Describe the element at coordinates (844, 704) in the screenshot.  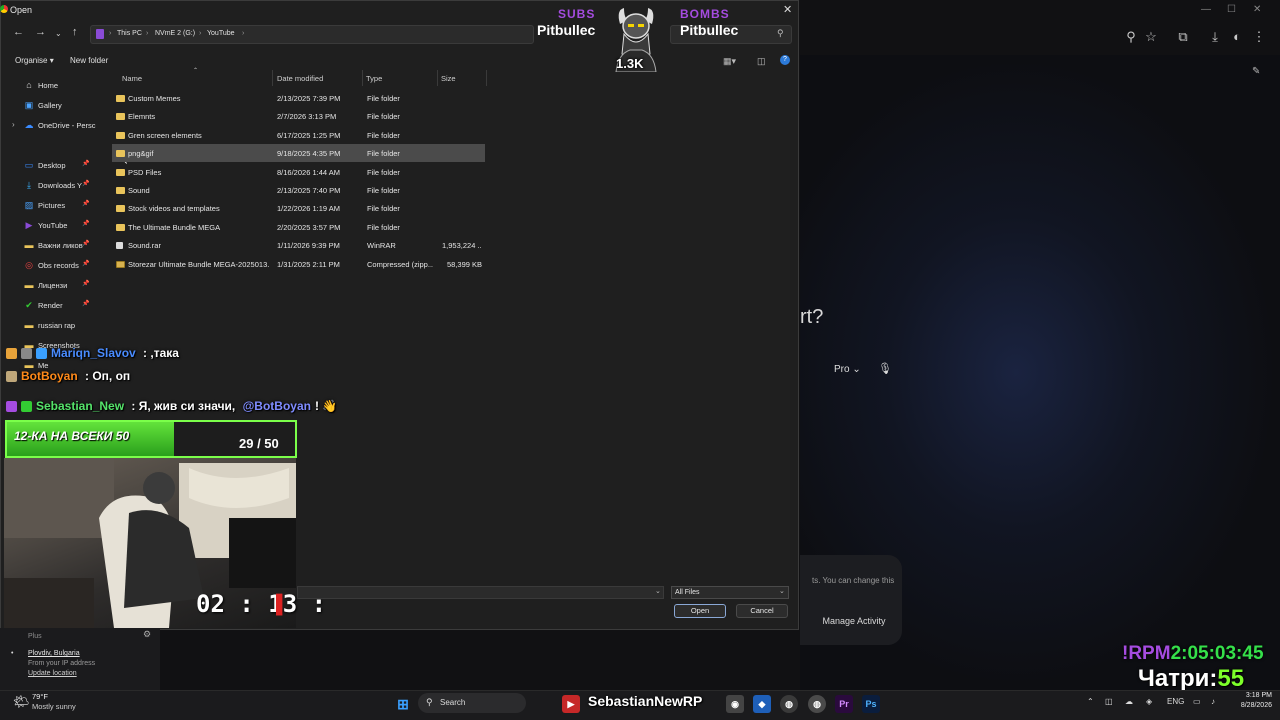
I see `premiere-icon: Pr` at that location.